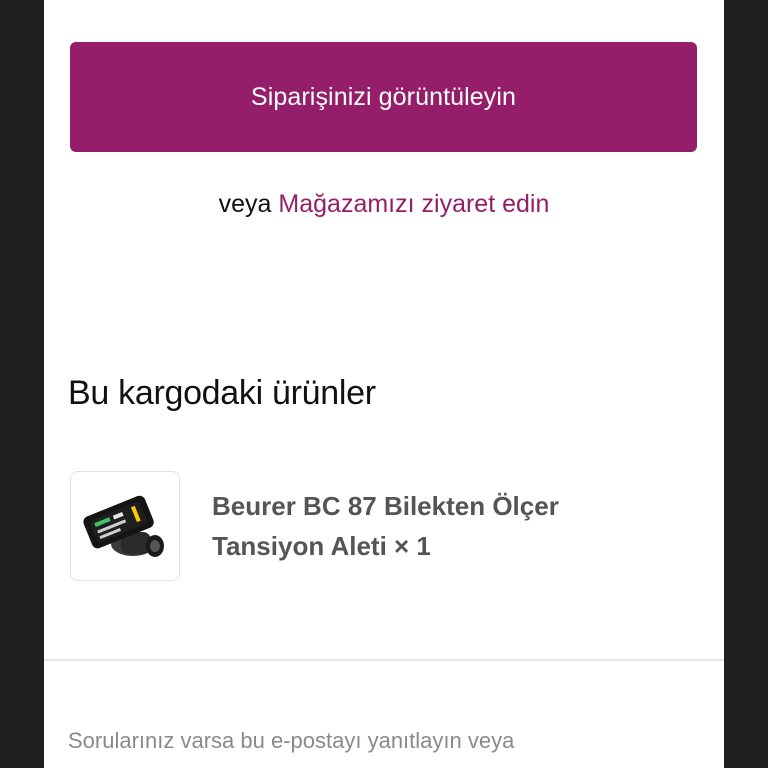 The height and width of the screenshot is (768, 768). Describe the element at coordinates (413, 204) in the screenshot. I see `visit-store-link: Mağazamızı ziyaret edin` at that location.